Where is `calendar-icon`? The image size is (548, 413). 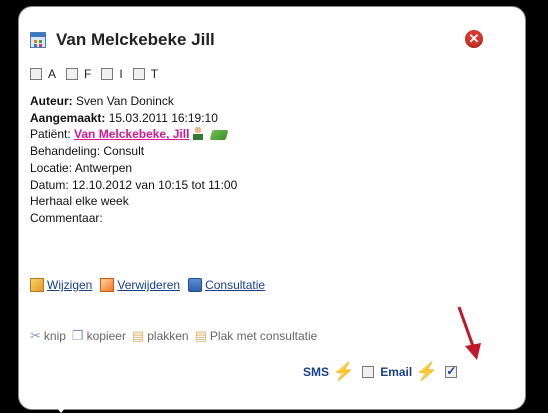
calendar-icon is located at coordinates (38, 40).